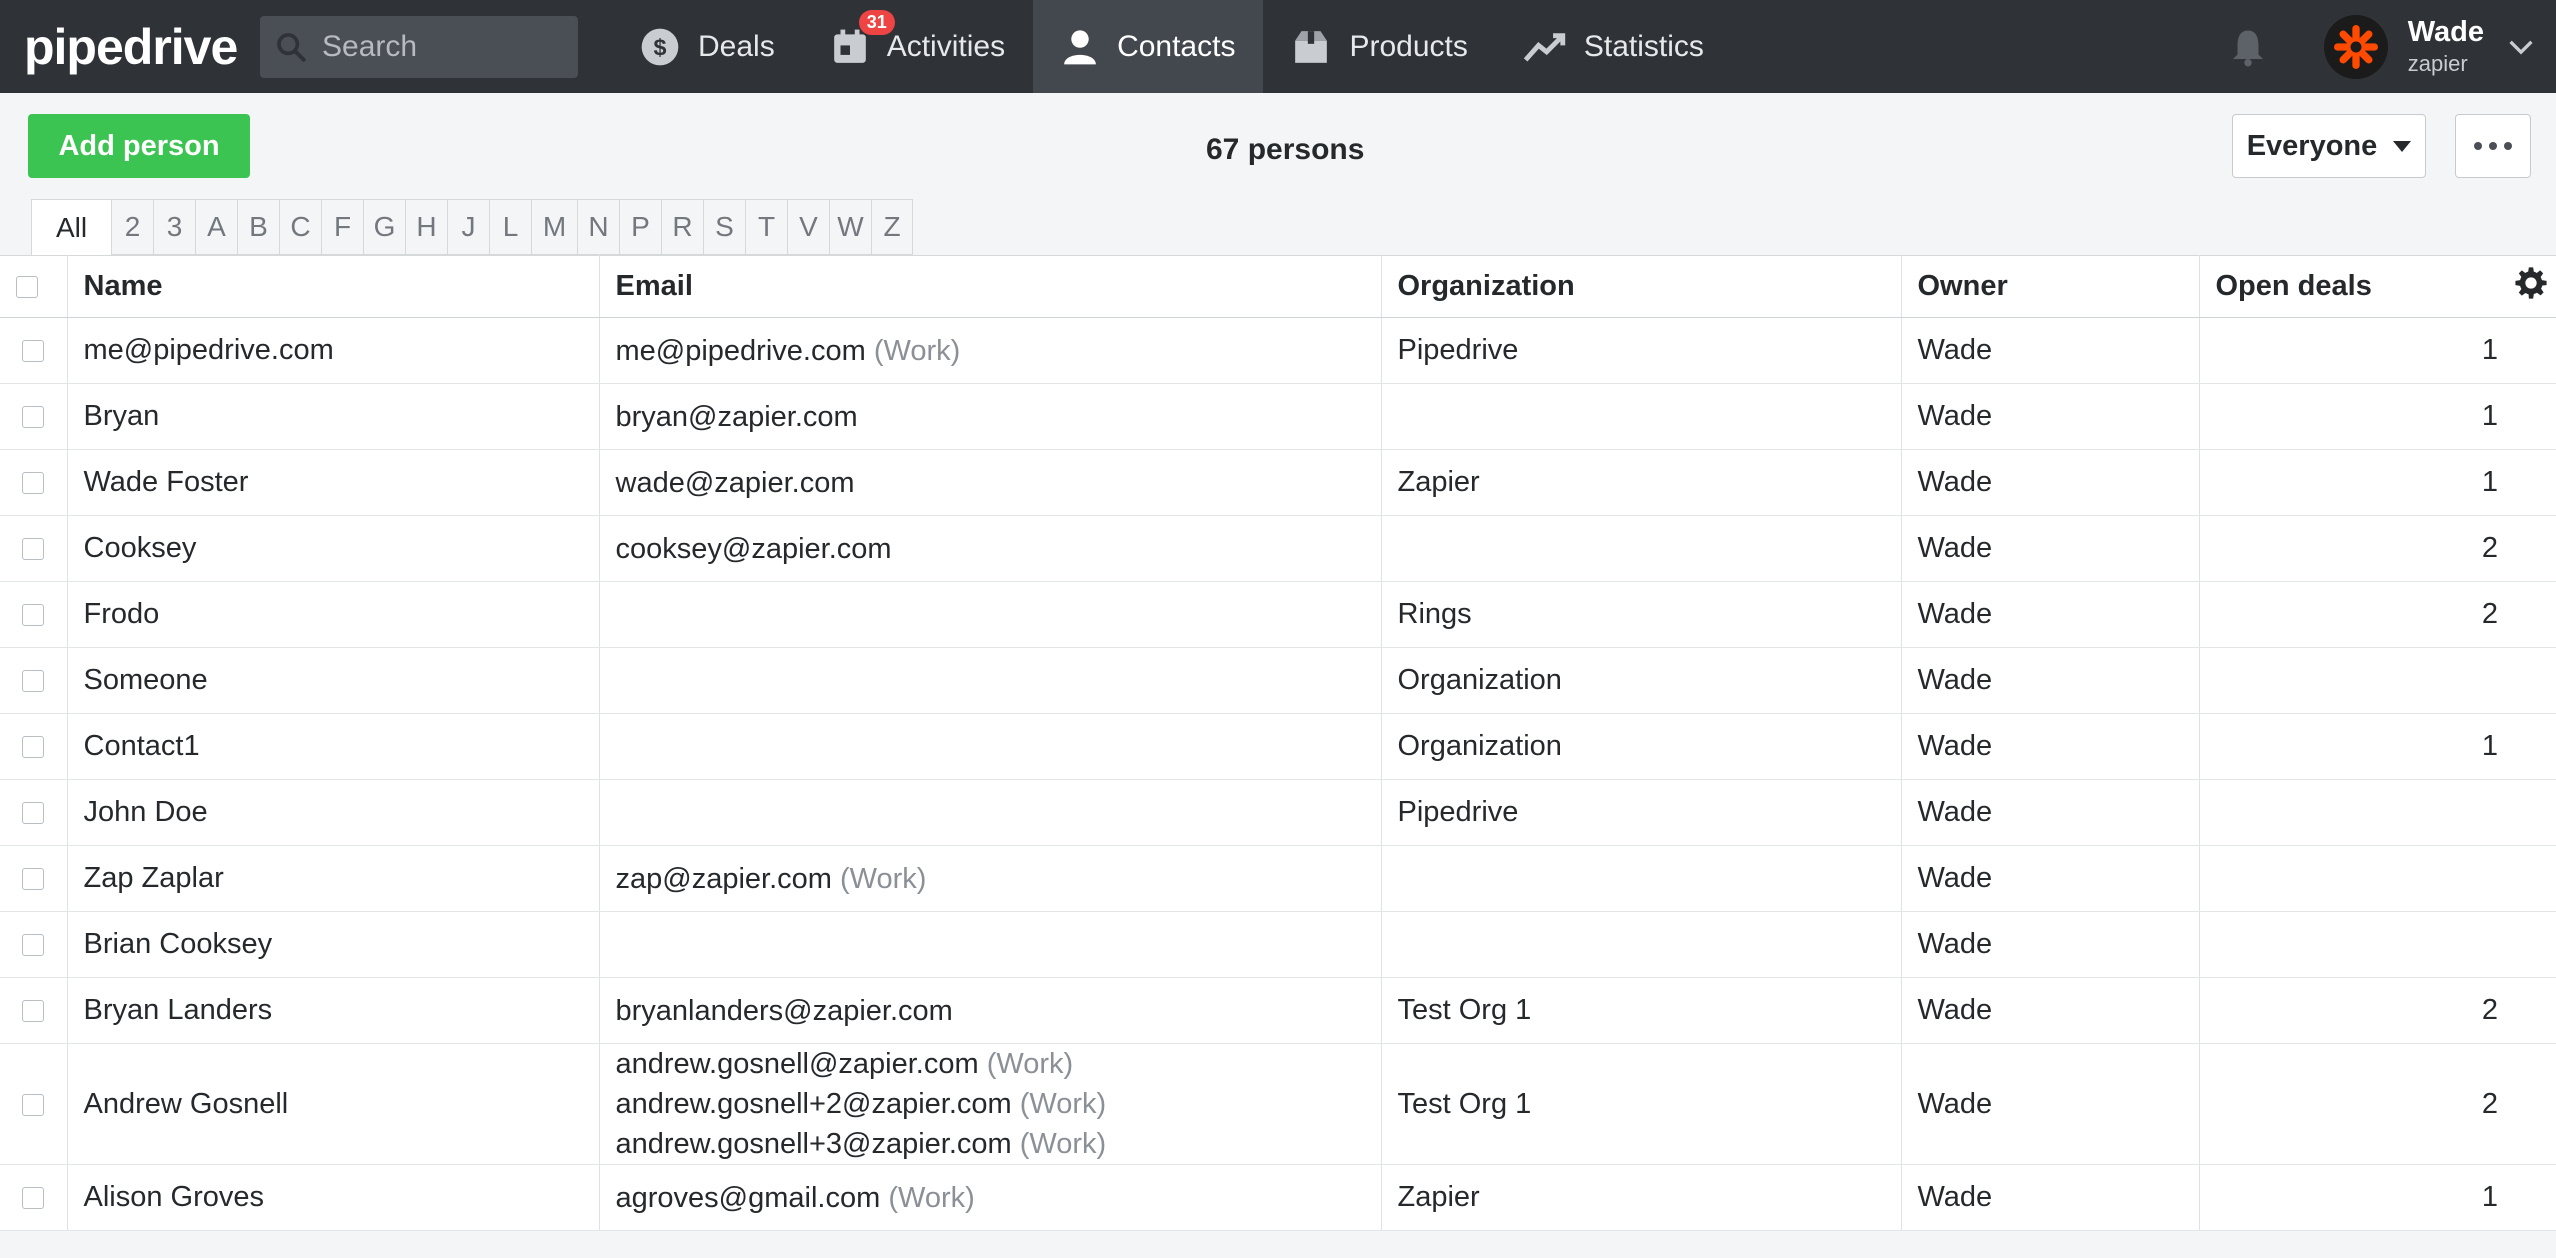 The height and width of the screenshot is (1258, 2556). Describe the element at coordinates (1278, 416) in the screenshot. I see `table-row: Bryan bryan@zapier.com Wade 1` at that location.